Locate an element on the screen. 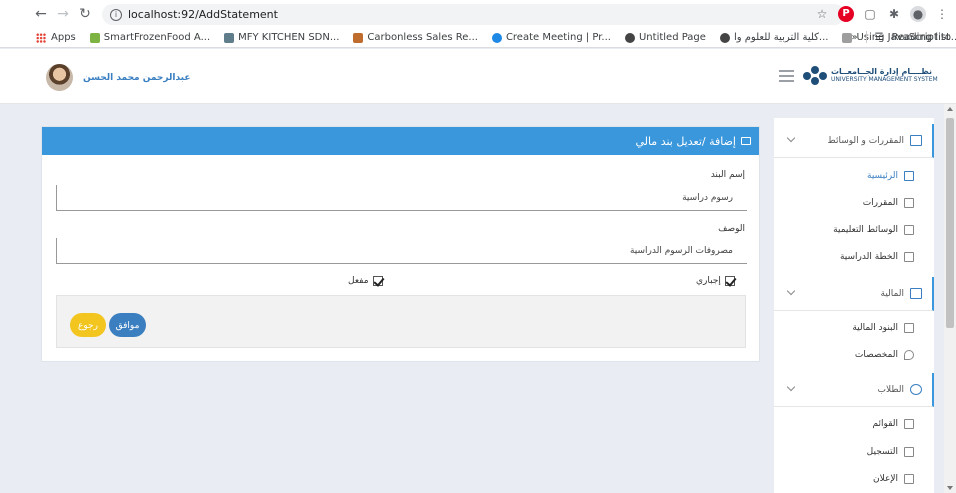 This screenshot has width=956, height=493. user-name: عبدالرحمن محمد الحسن is located at coordinates (137, 77).